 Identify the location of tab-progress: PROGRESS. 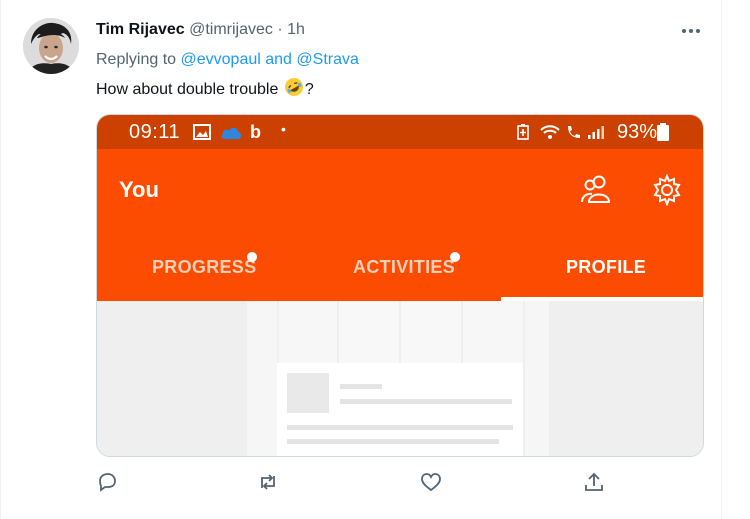
(204, 267).